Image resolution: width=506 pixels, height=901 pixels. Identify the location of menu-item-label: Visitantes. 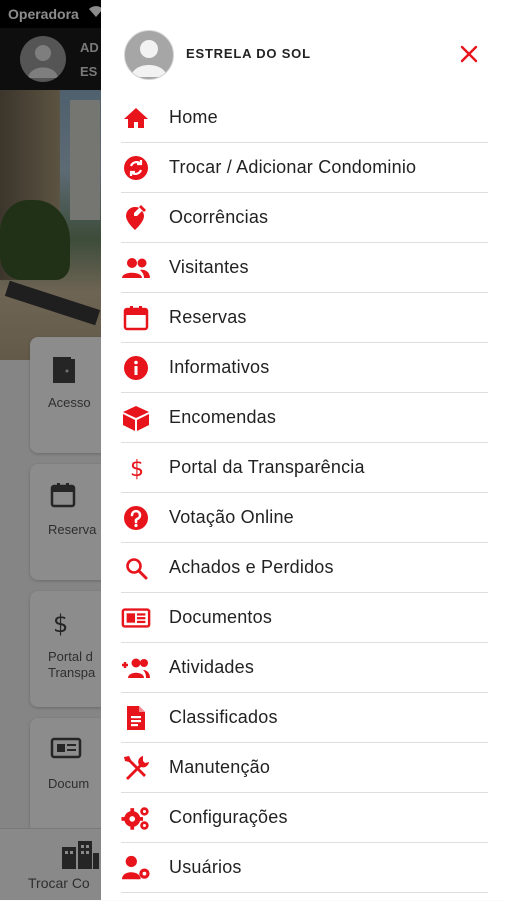
(209, 267).